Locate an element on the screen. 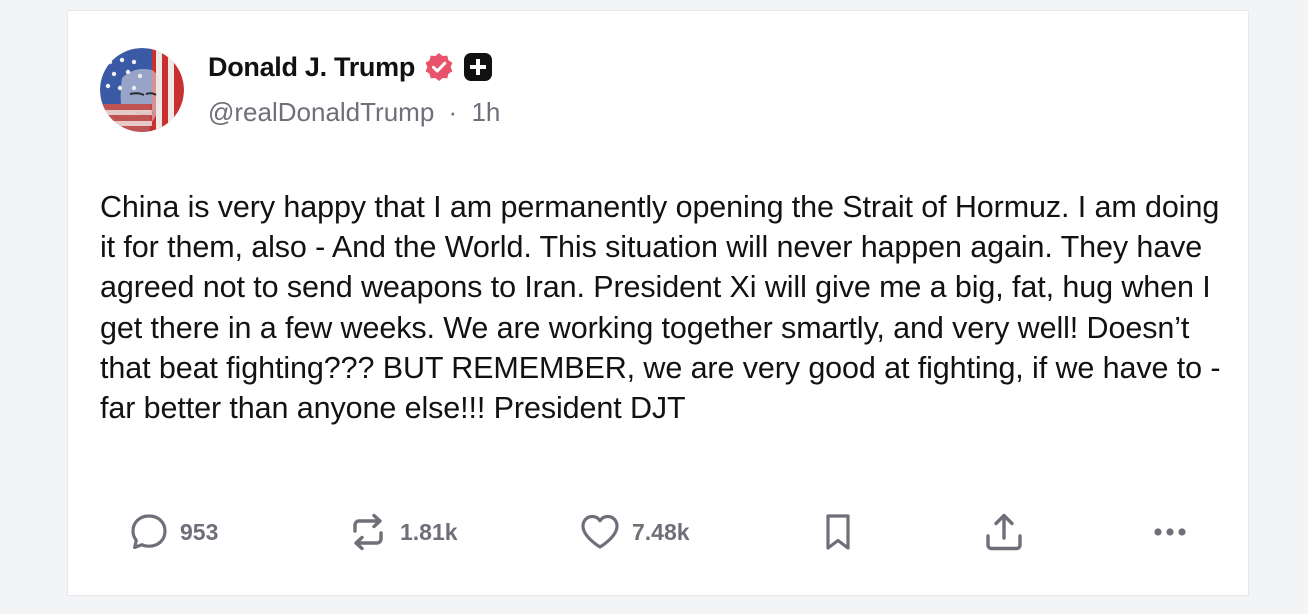 Image resolution: width=1308 pixels, height=614 pixels. post-actions: 953 1.81k 7.48k is located at coordinates (650, 532).